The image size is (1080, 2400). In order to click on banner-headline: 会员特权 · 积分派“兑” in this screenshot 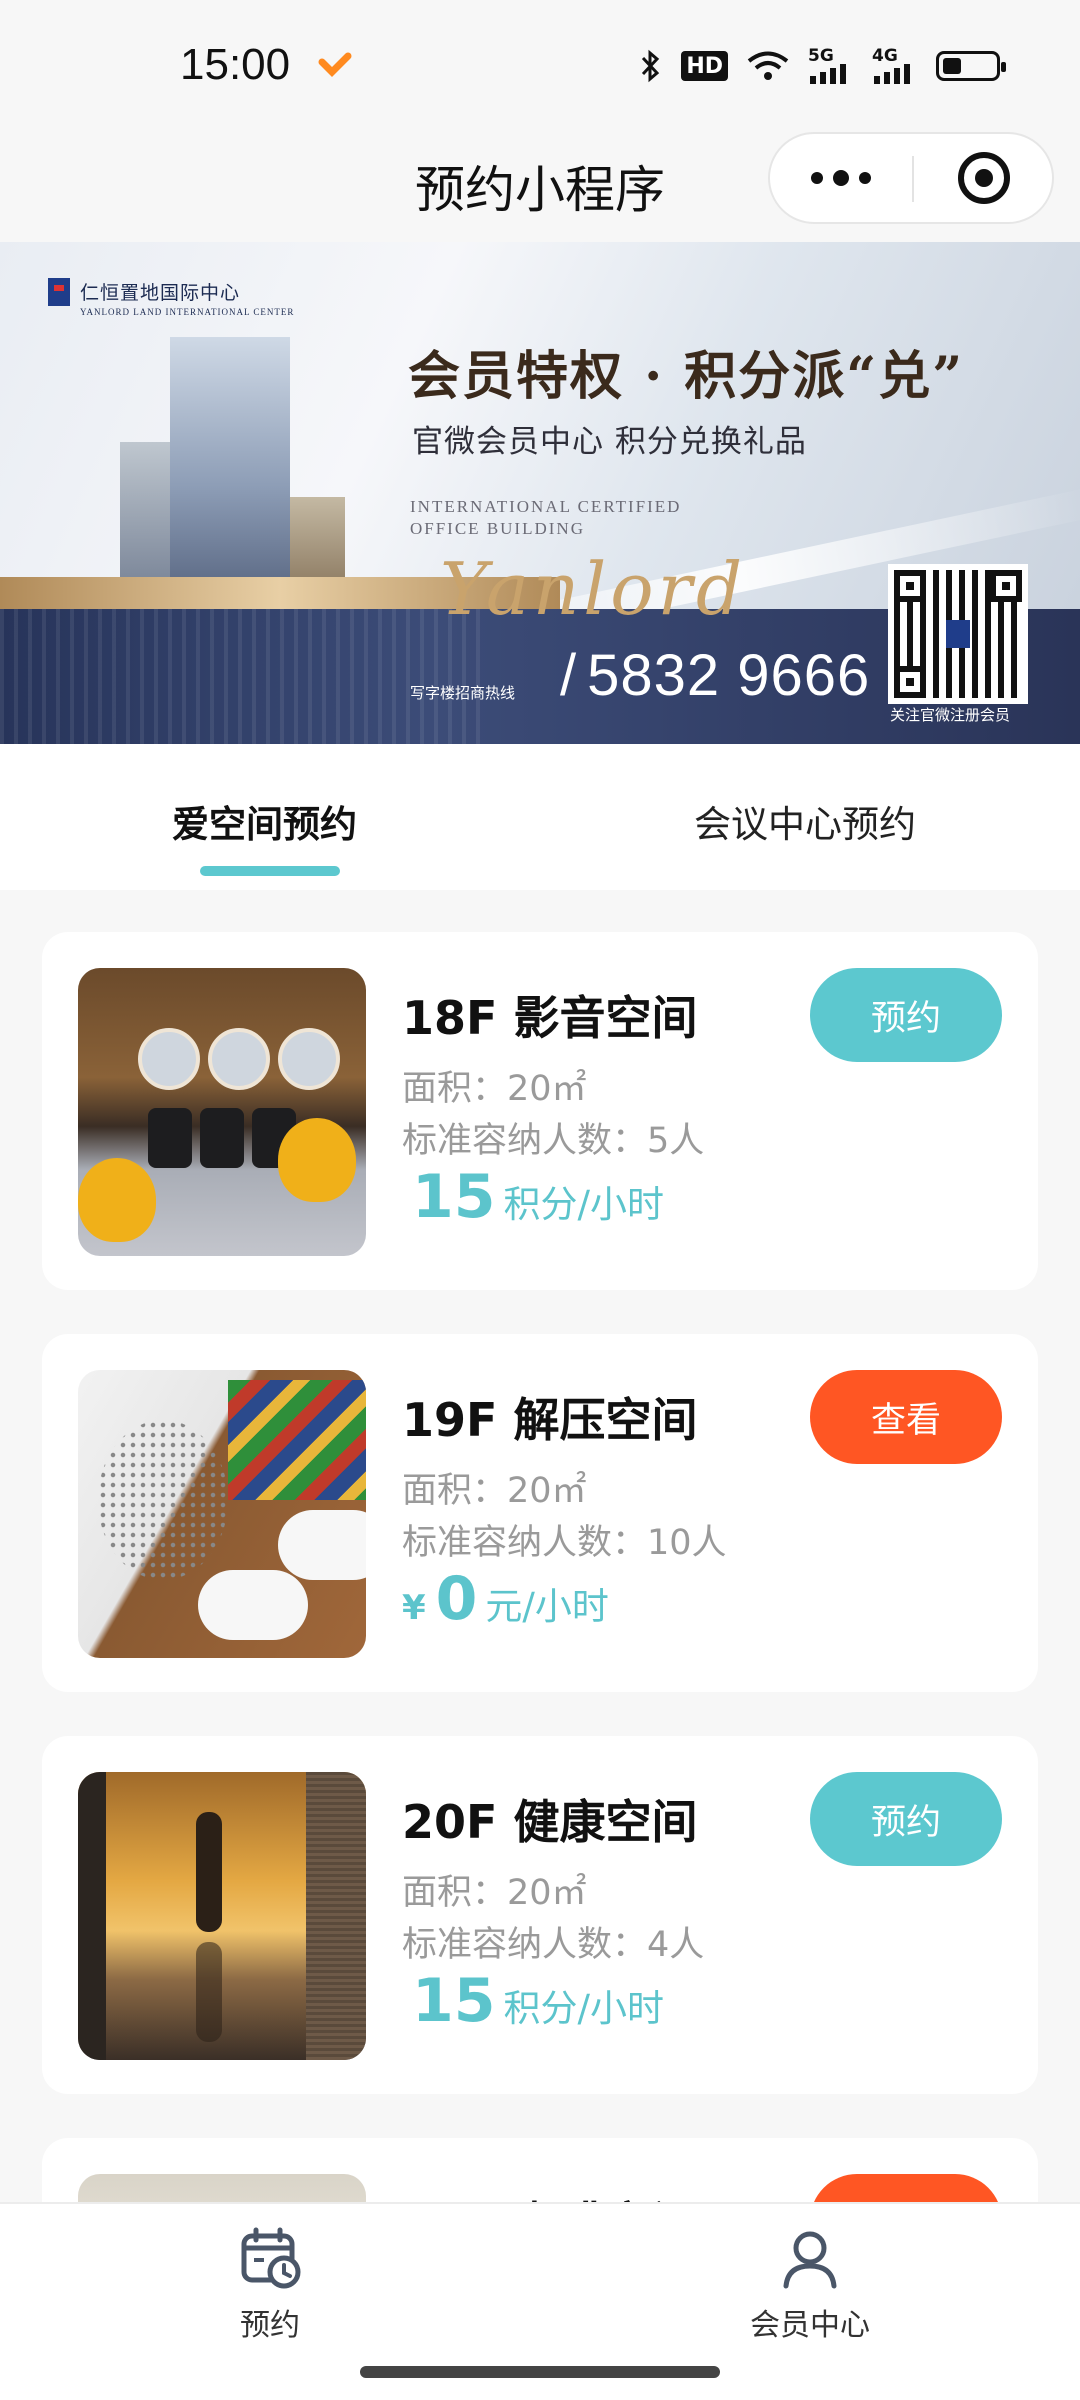, I will do `click(686, 376)`.